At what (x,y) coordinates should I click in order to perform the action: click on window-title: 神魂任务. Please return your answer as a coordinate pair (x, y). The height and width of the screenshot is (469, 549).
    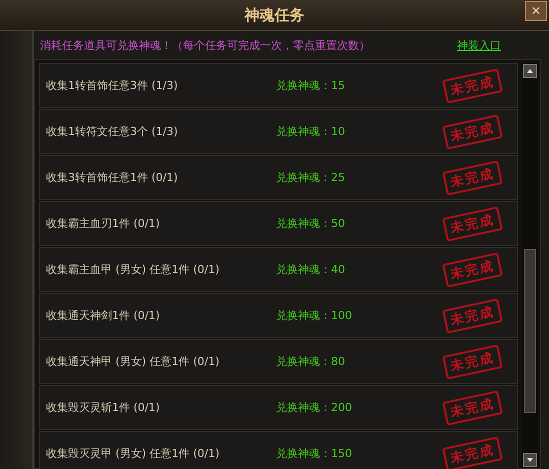
    Looking at the image, I should click on (274, 15).